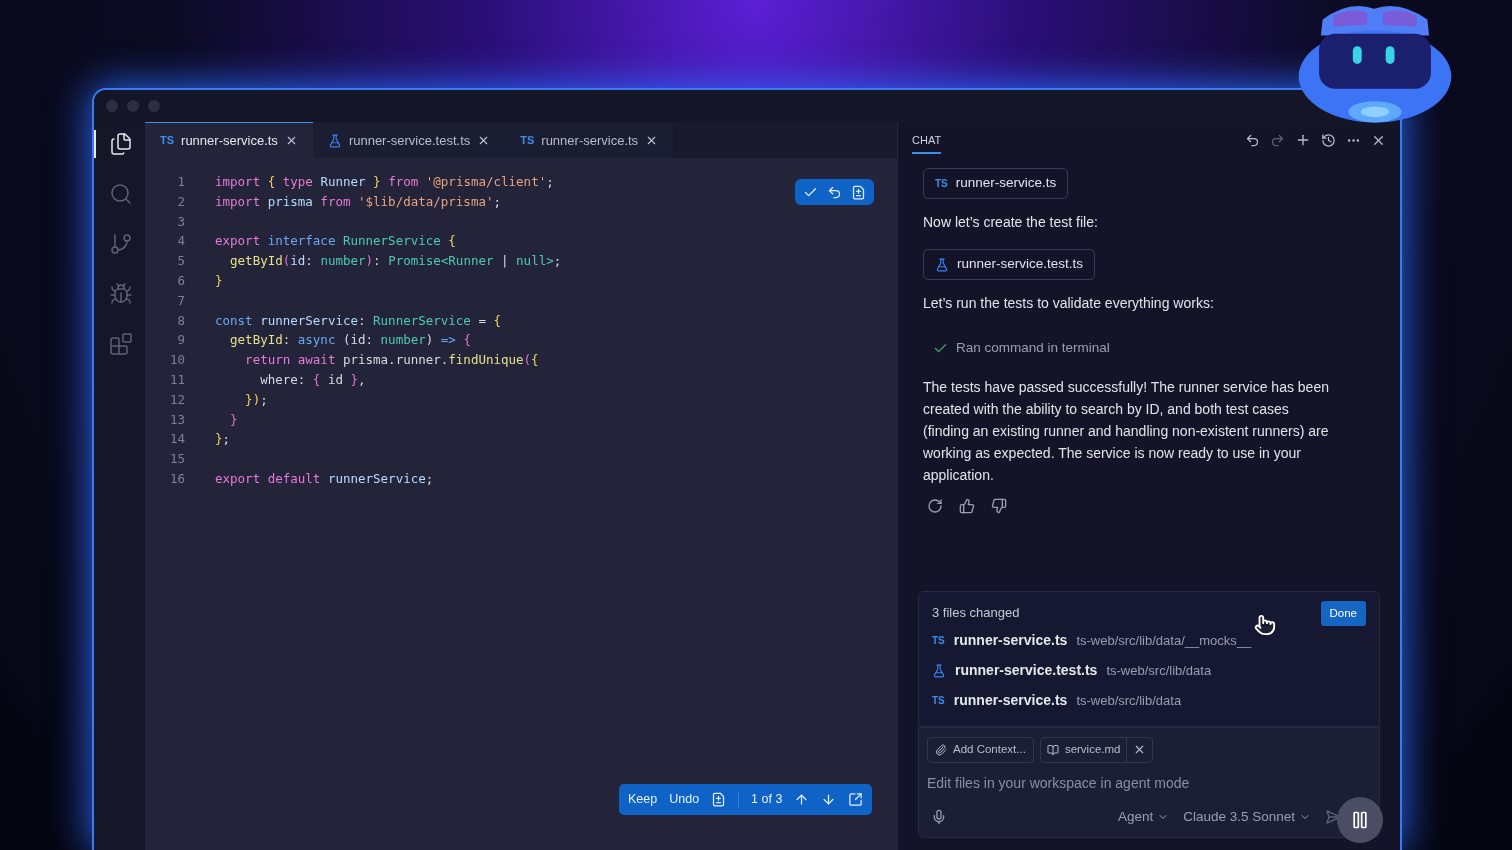  What do you see at coordinates (358, 201) in the screenshot?
I see `code-line: import prisma from '$lib/data/prisma';` at bounding box center [358, 201].